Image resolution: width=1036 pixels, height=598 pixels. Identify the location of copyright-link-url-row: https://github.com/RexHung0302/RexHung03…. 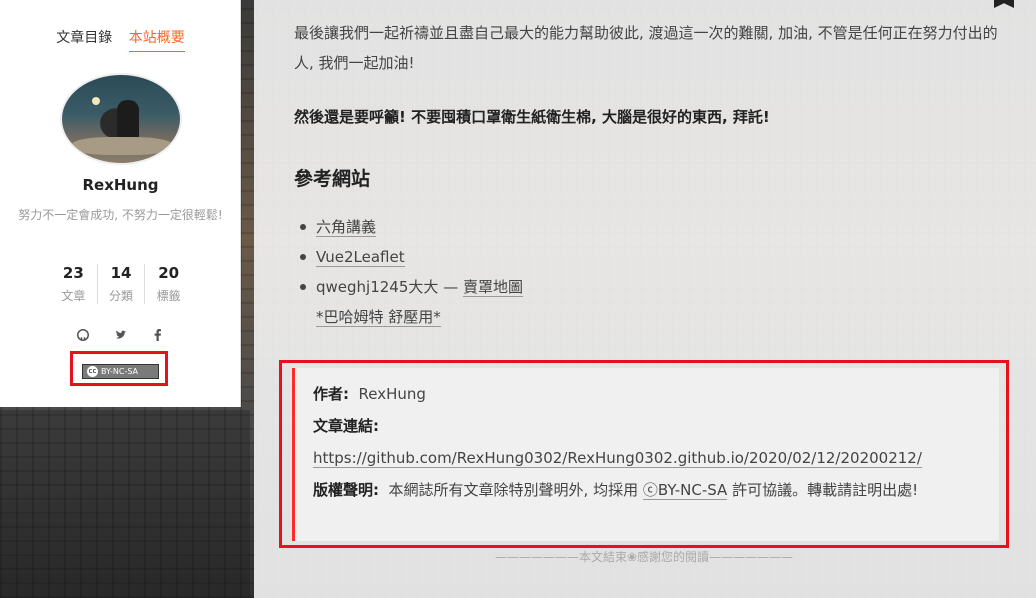
(647, 458).